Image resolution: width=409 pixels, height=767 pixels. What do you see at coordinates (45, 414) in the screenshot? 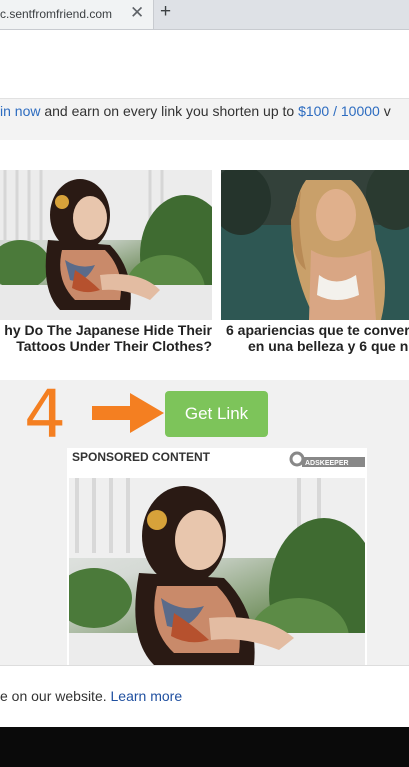
I see `step-number: 4` at bounding box center [45, 414].